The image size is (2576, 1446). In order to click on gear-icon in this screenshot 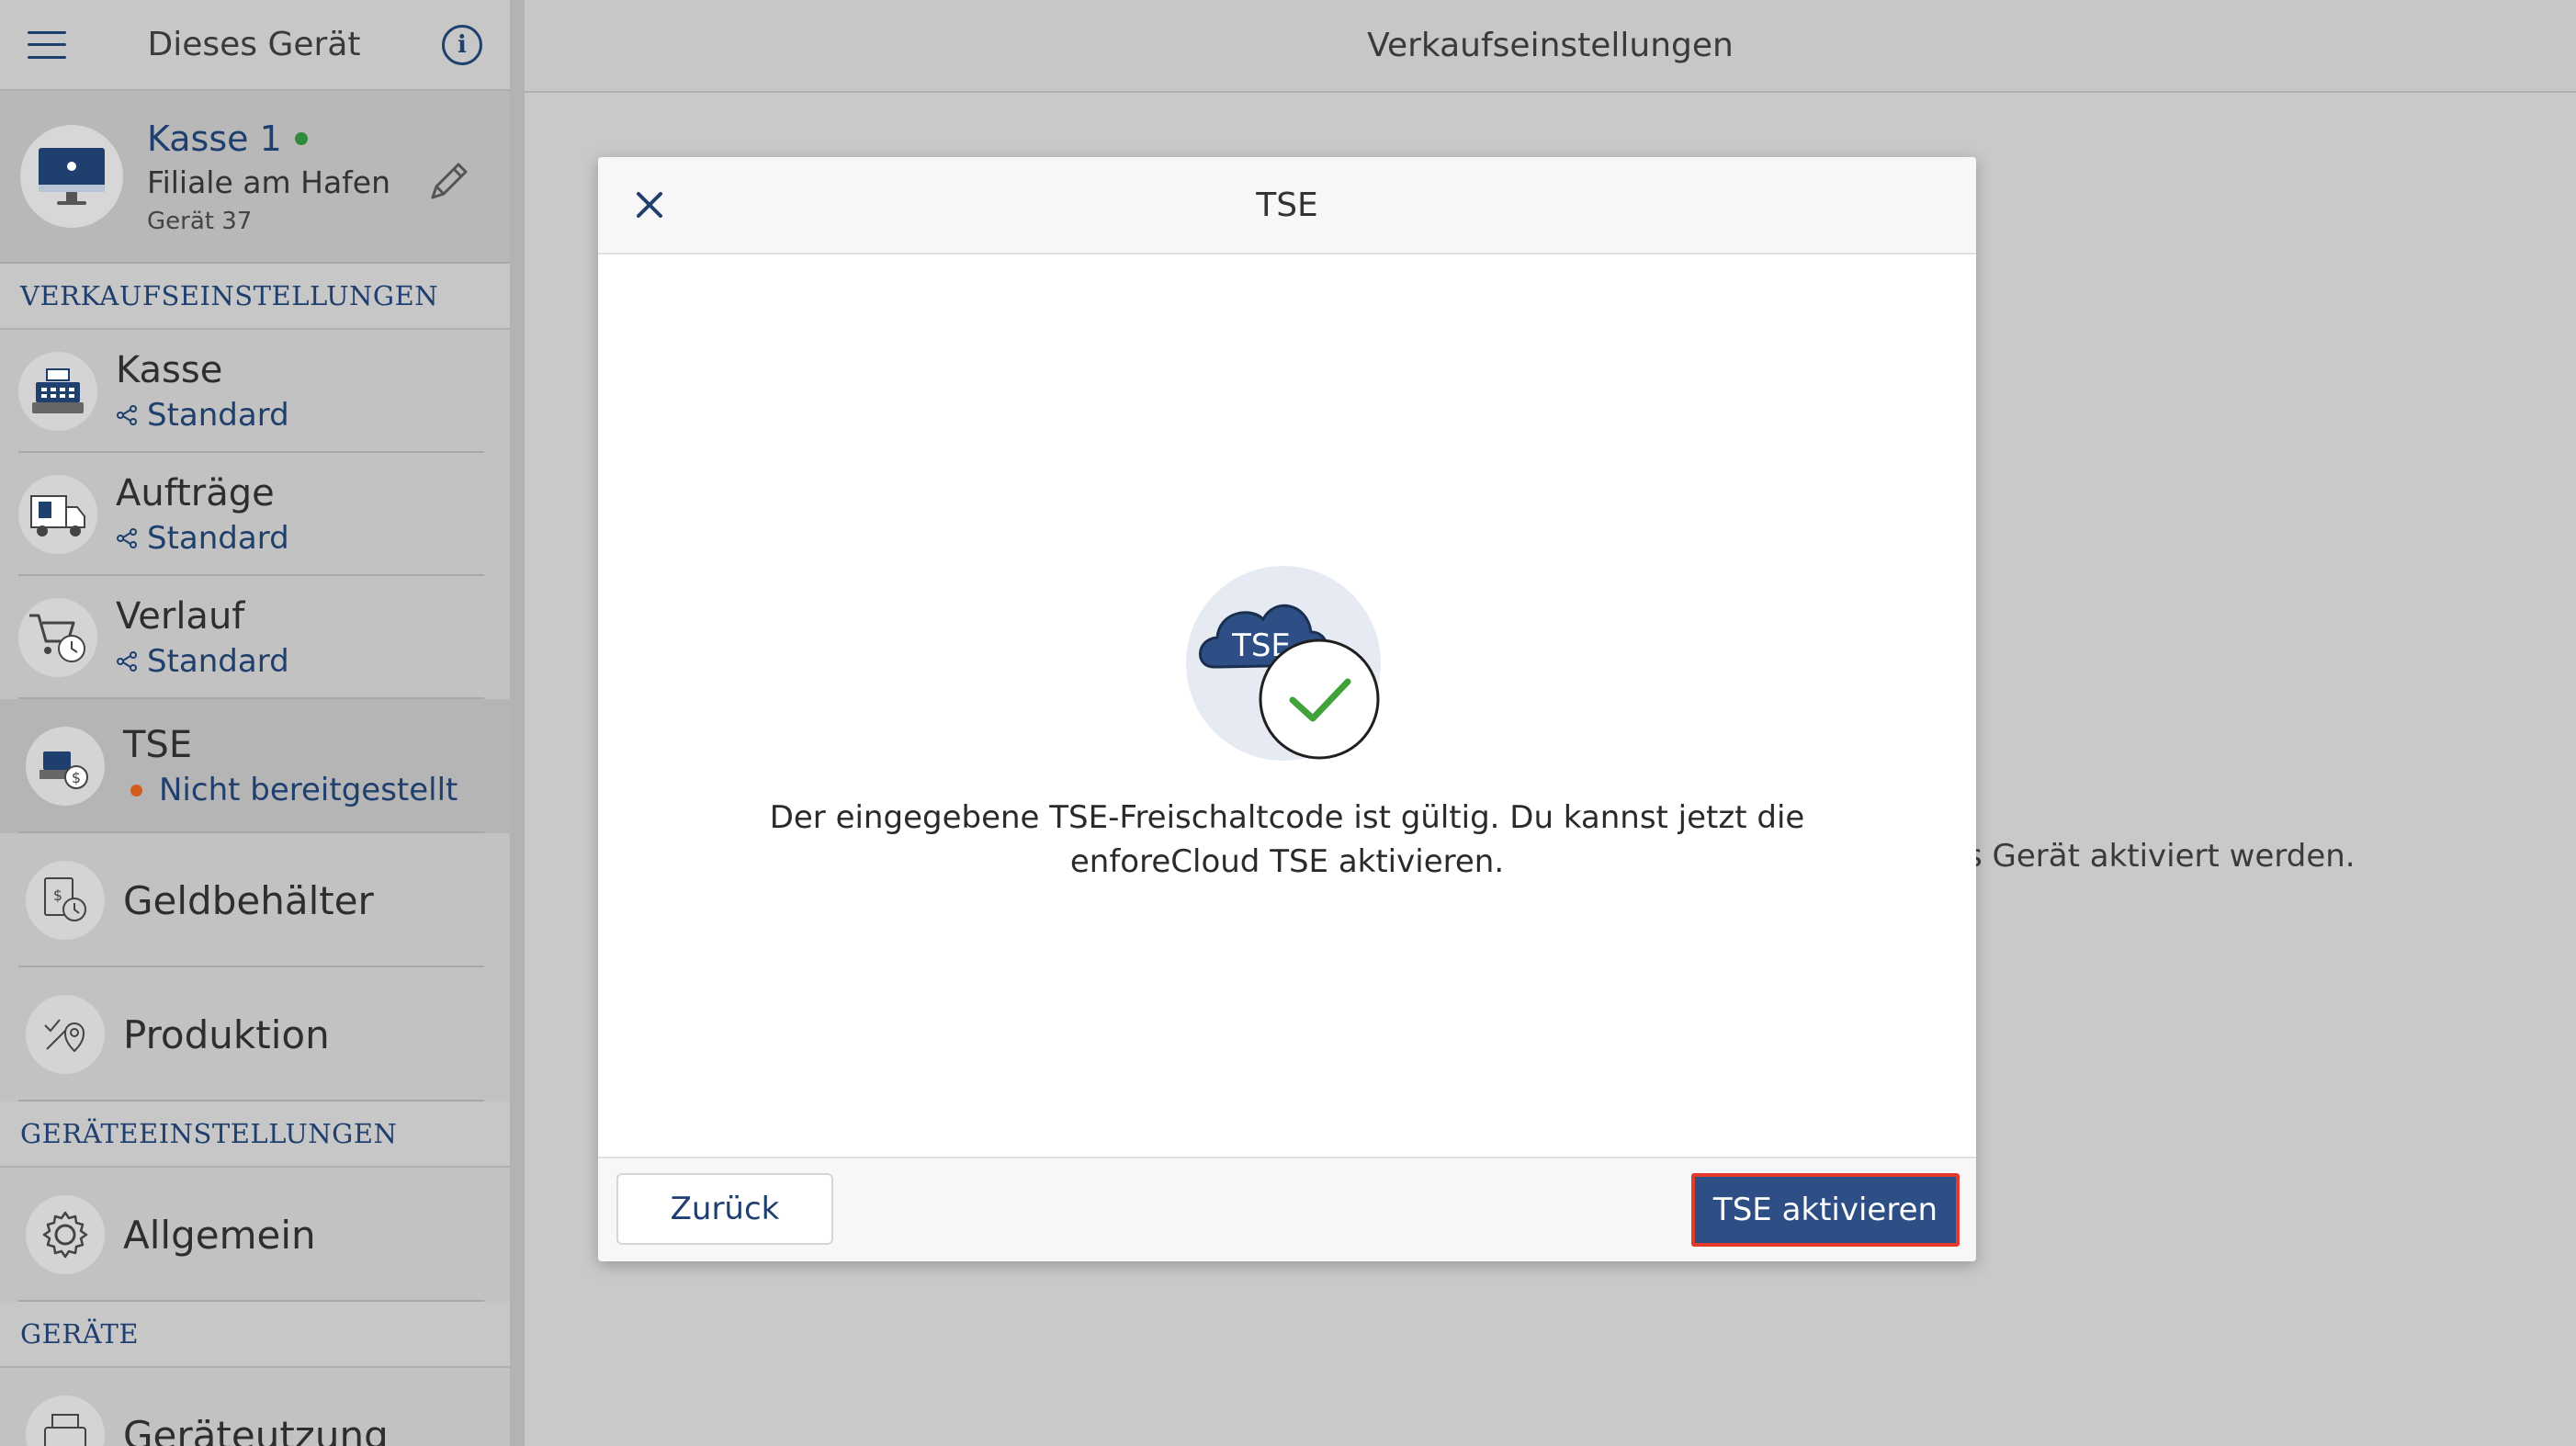, I will do `click(65, 1234)`.